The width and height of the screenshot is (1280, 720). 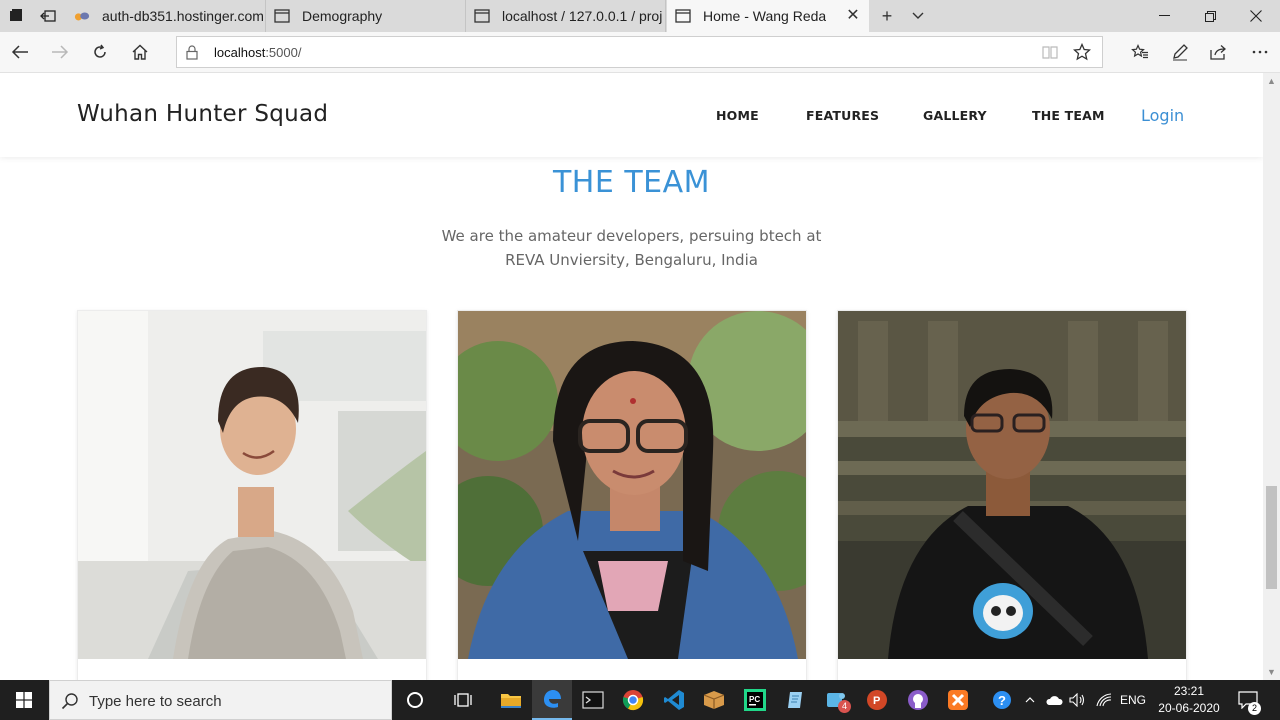 I want to click on action-center-icon: 2, so click(x=1248, y=700).